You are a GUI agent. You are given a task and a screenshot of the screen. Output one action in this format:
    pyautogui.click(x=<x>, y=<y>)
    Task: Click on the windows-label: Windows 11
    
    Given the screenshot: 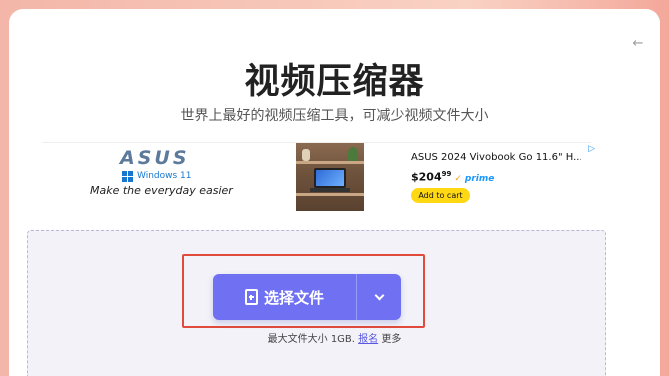 What is the action you would take?
    pyautogui.click(x=164, y=176)
    